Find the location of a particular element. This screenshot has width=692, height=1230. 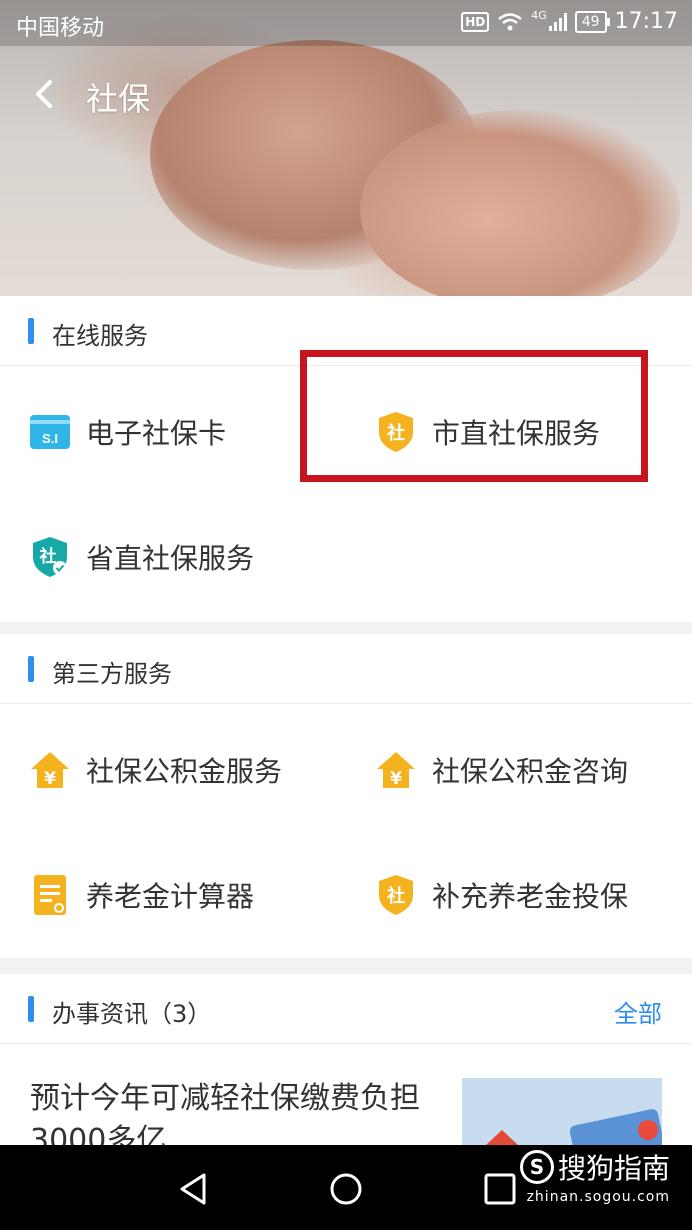

service-item-province-si: 社 省直社保服务 is located at coordinates (141, 557).